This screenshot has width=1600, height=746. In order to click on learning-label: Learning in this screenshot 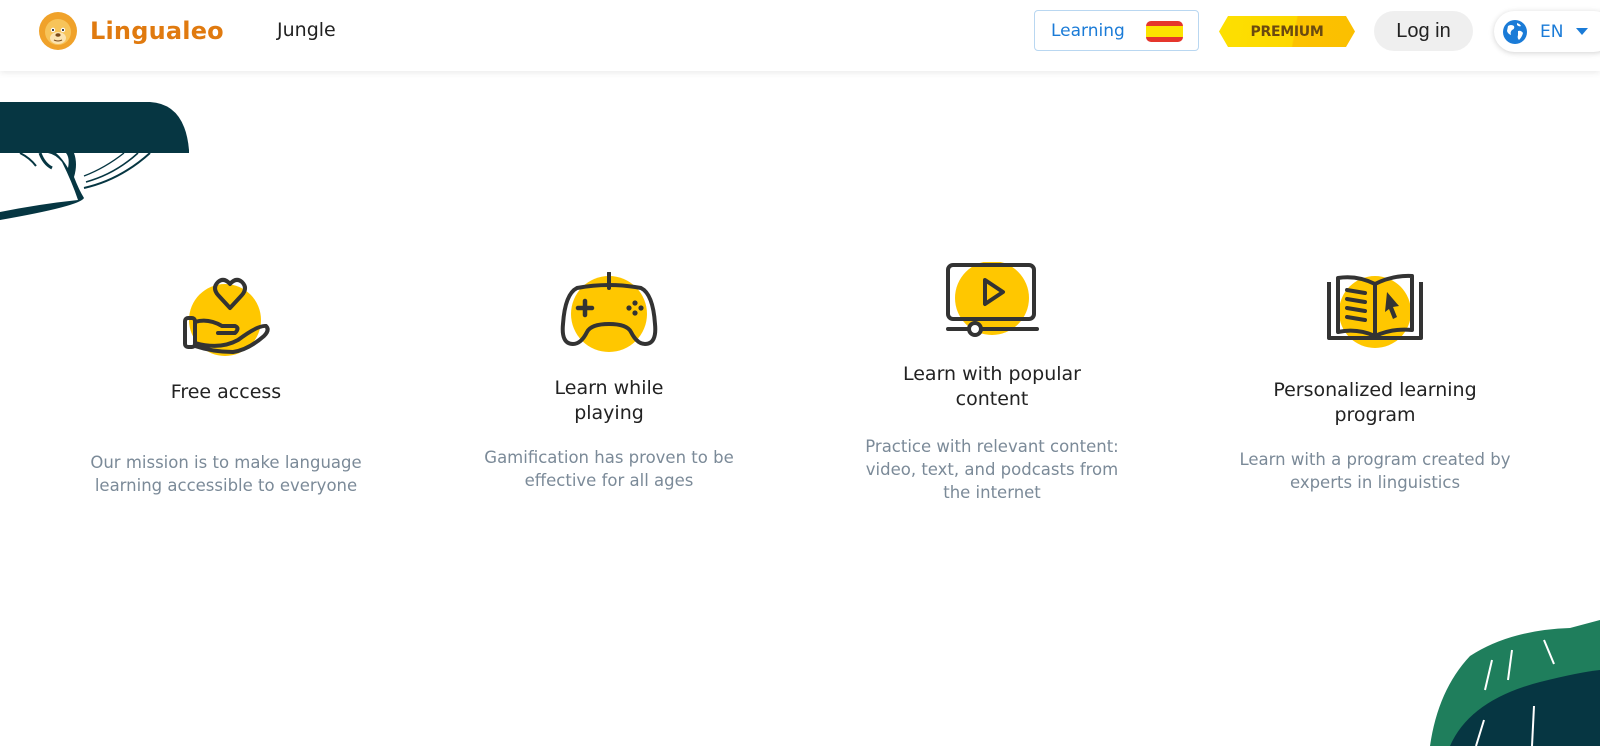, I will do `click(1088, 30)`.